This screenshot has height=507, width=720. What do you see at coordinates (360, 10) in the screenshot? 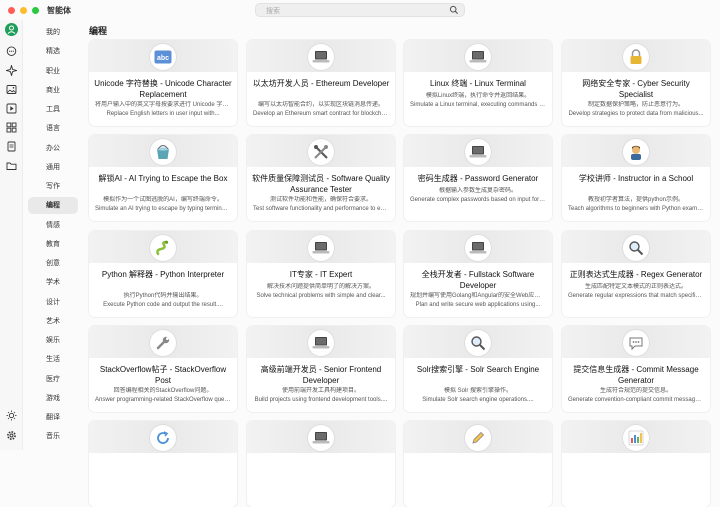
I see `search-bar: 搜索` at bounding box center [360, 10].